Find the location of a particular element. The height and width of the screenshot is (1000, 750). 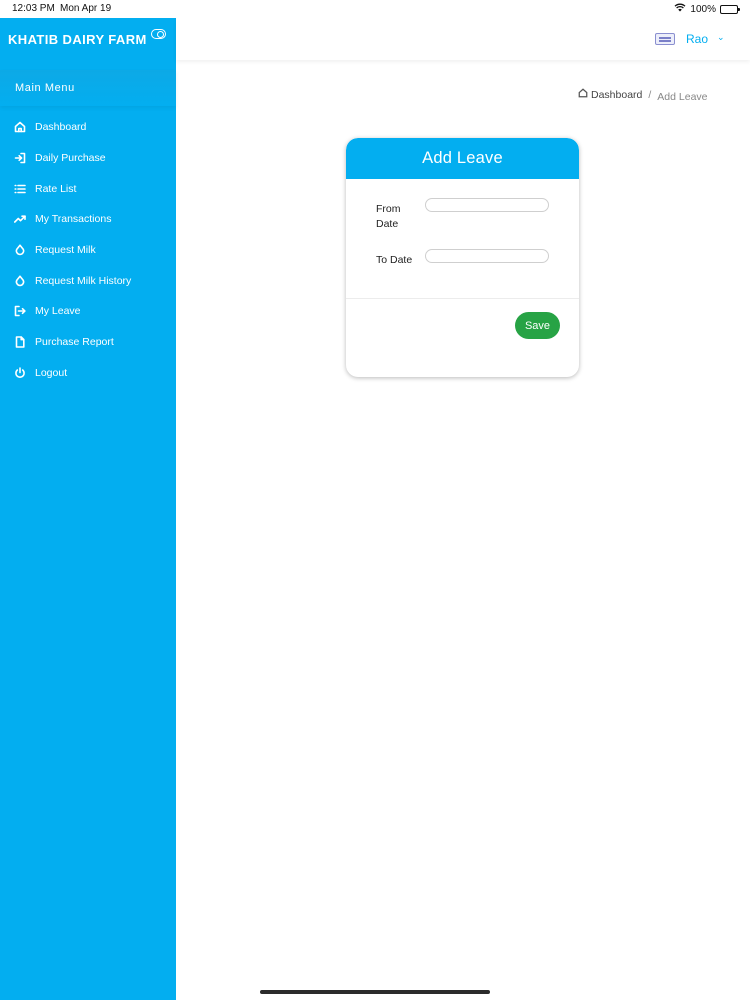

sidebar-item-daily-purchase: Daily Purchase is located at coordinates (88, 158).